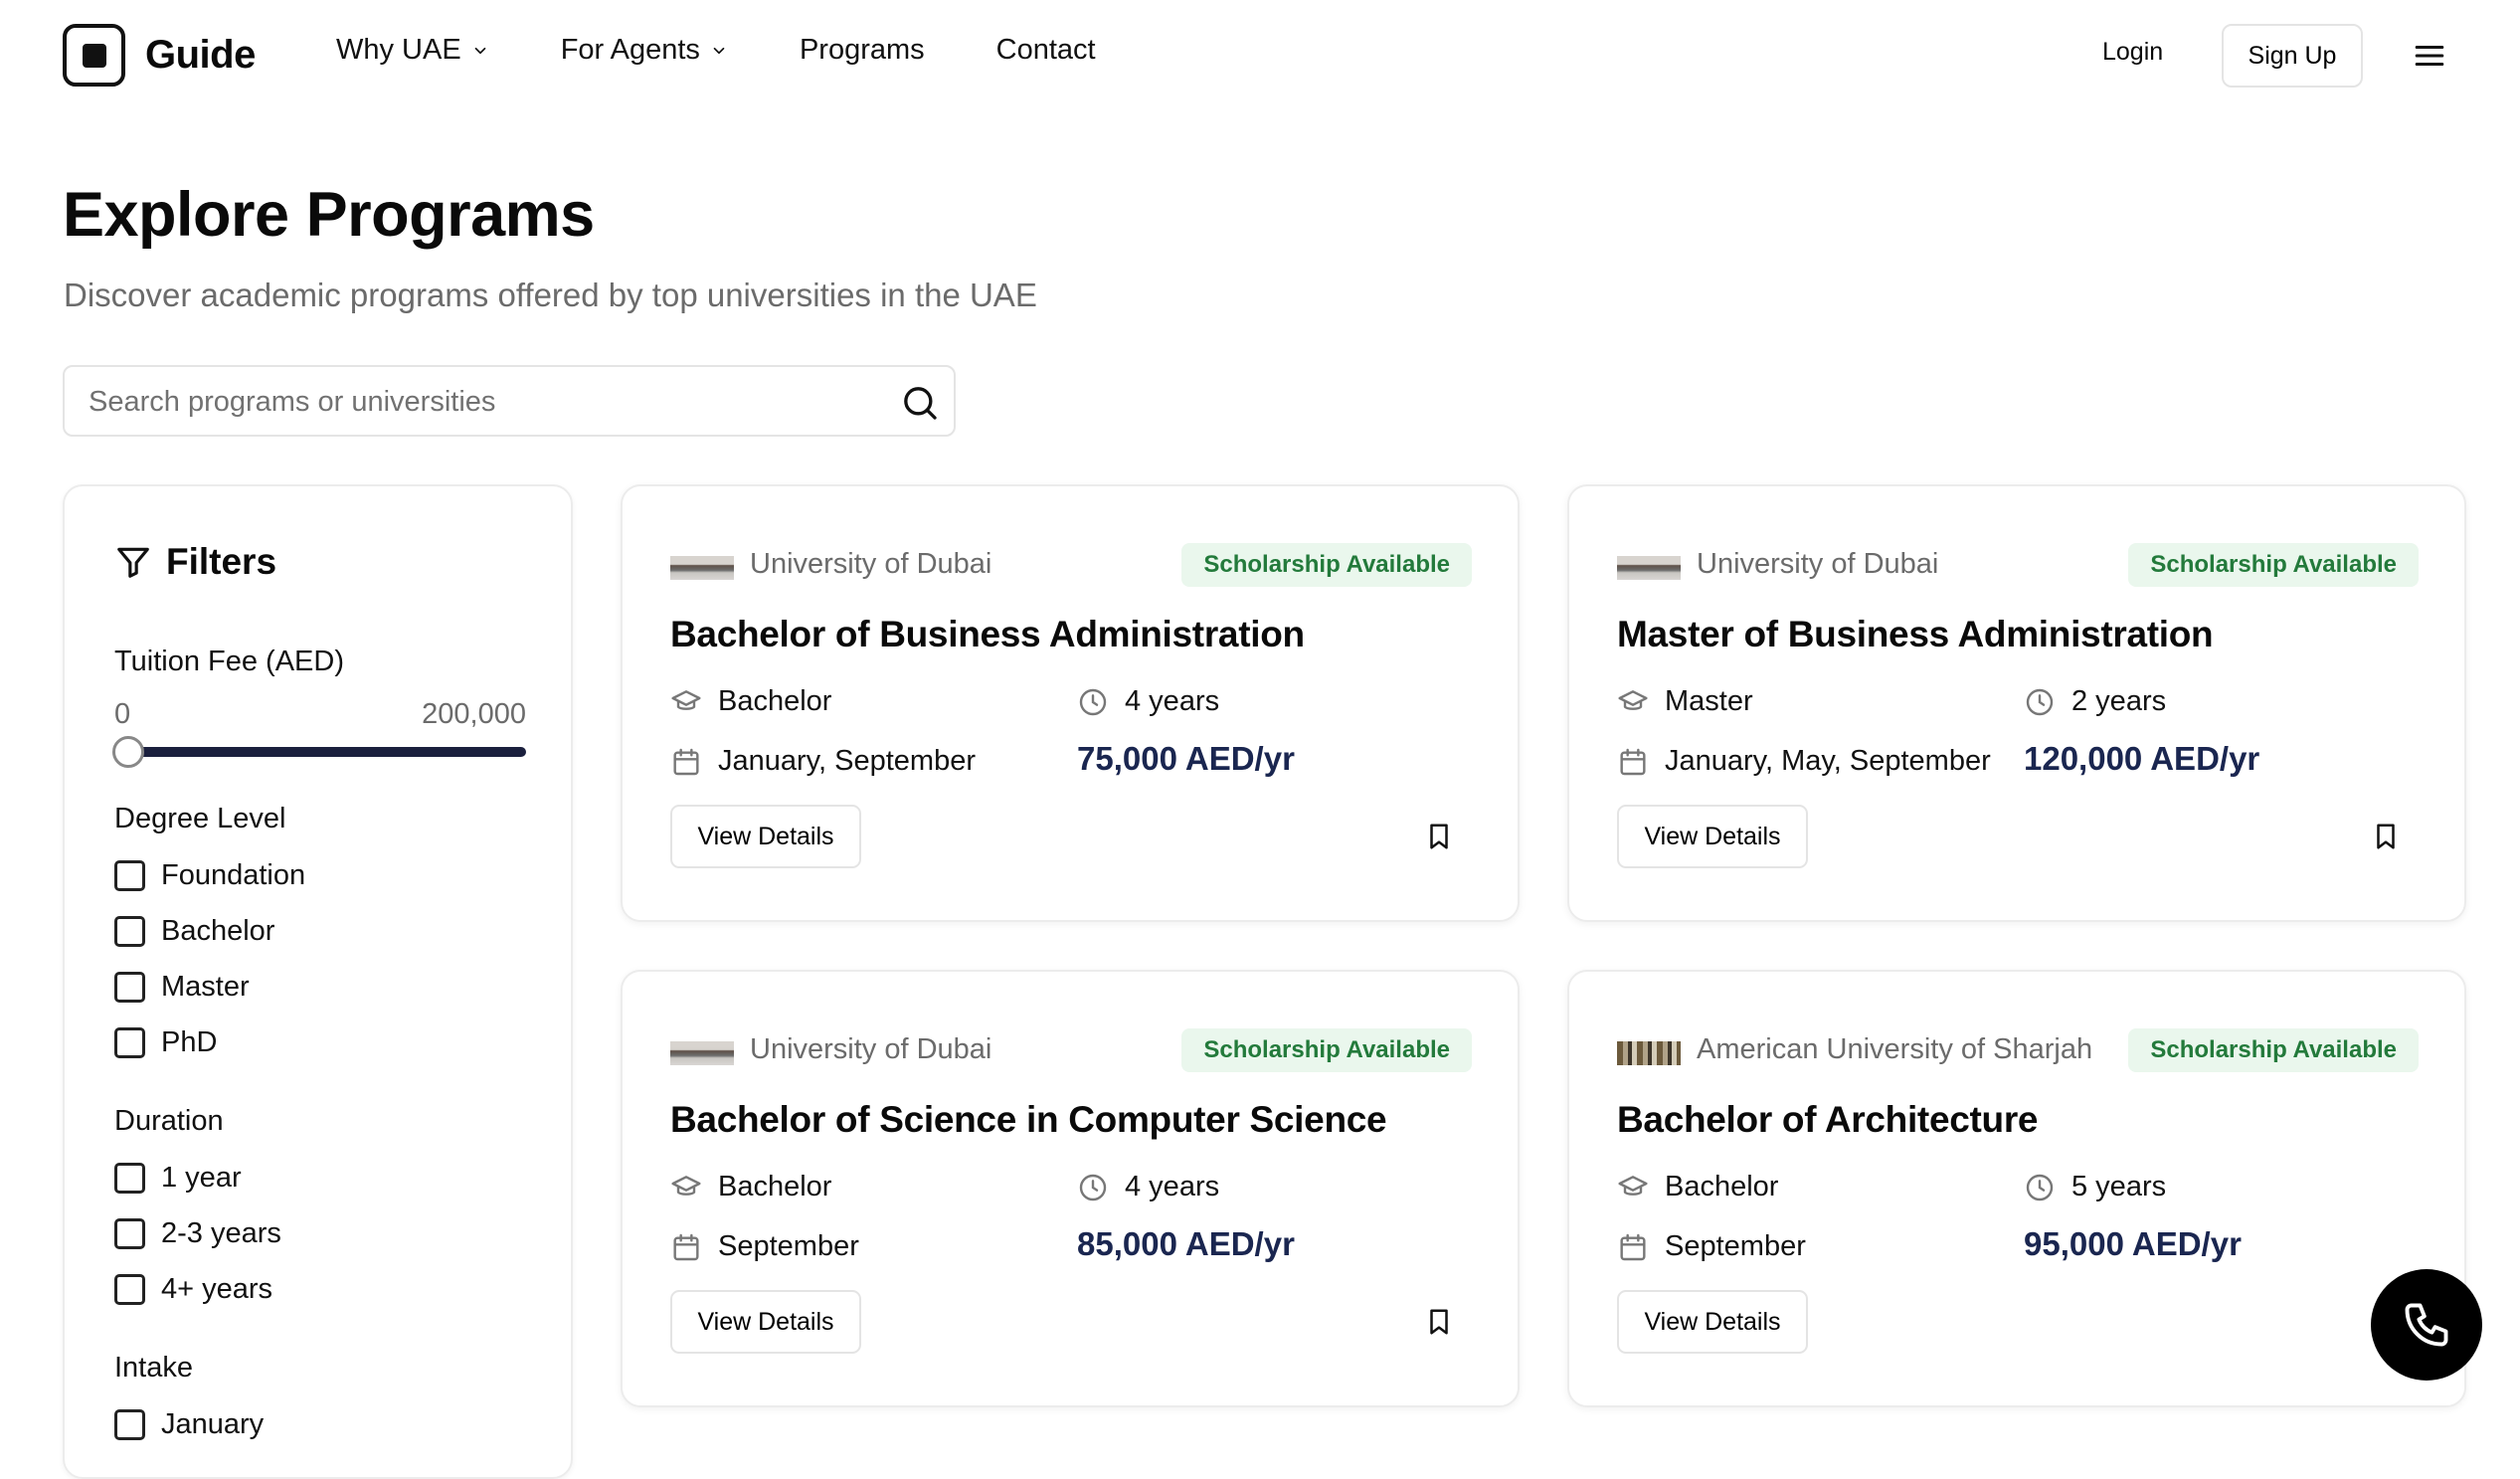 The image size is (2520, 1479). Describe the element at coordinates (200, 819) in the screenshot. I see `degree-level-label: Degree Level` at that location.